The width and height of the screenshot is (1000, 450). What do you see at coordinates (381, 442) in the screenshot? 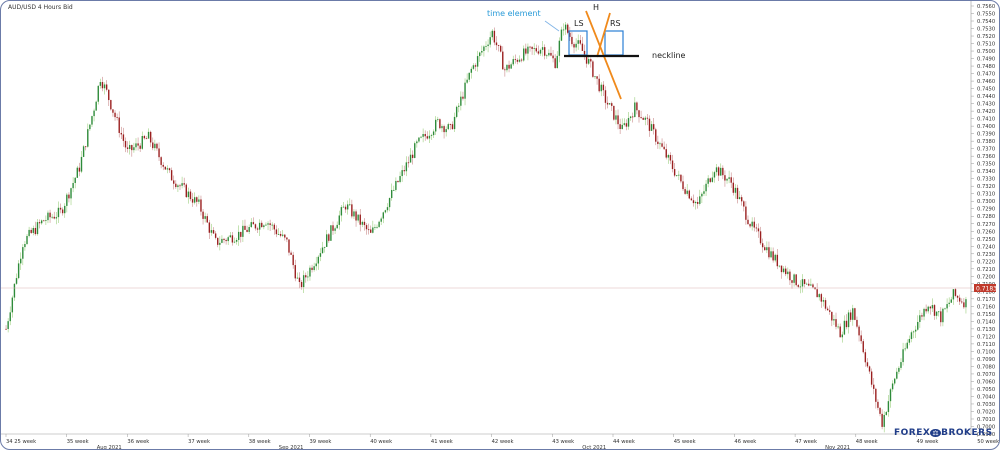
I see `x-tick-label: 40 week` at bounding box center [381, 442].